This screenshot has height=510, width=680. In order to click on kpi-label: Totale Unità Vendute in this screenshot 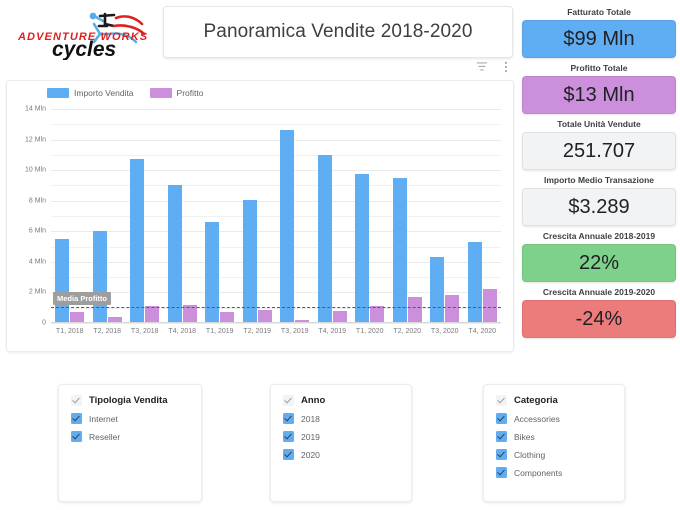, I will do `click(599, 124)`.